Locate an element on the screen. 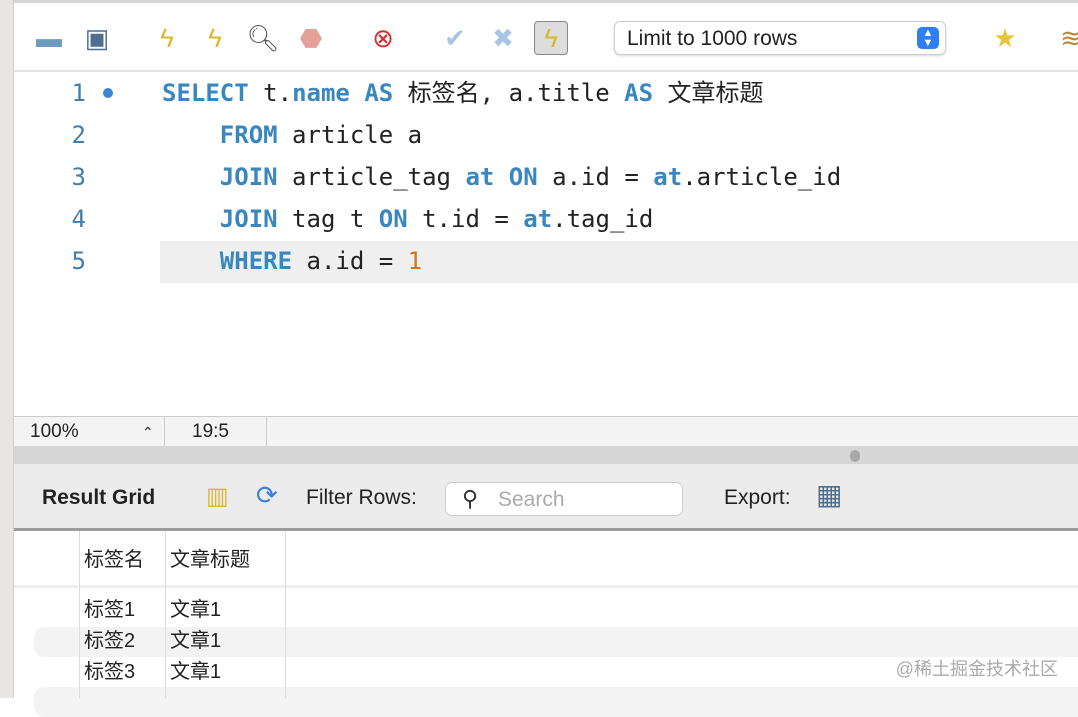 The image size is (1078, 717). zoom-stepper-icon: ⌃ is located at coordinates (148, 432).